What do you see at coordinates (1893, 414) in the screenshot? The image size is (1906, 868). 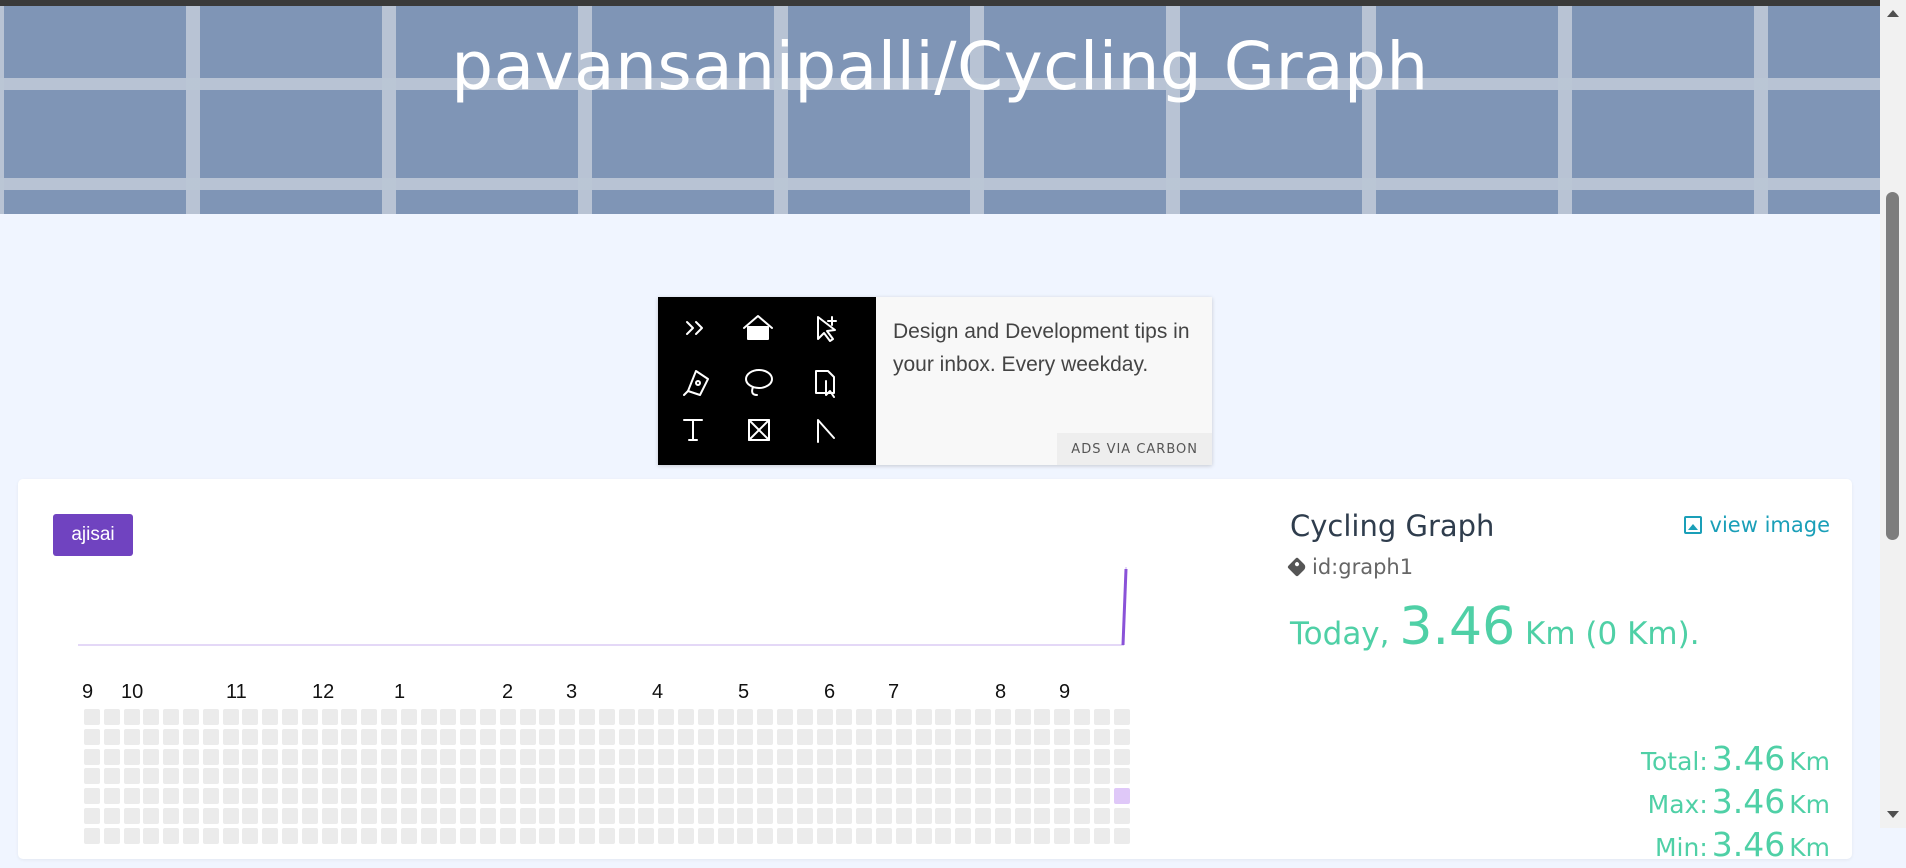 I see `scrollbar` at bounding box center [1893, 414].